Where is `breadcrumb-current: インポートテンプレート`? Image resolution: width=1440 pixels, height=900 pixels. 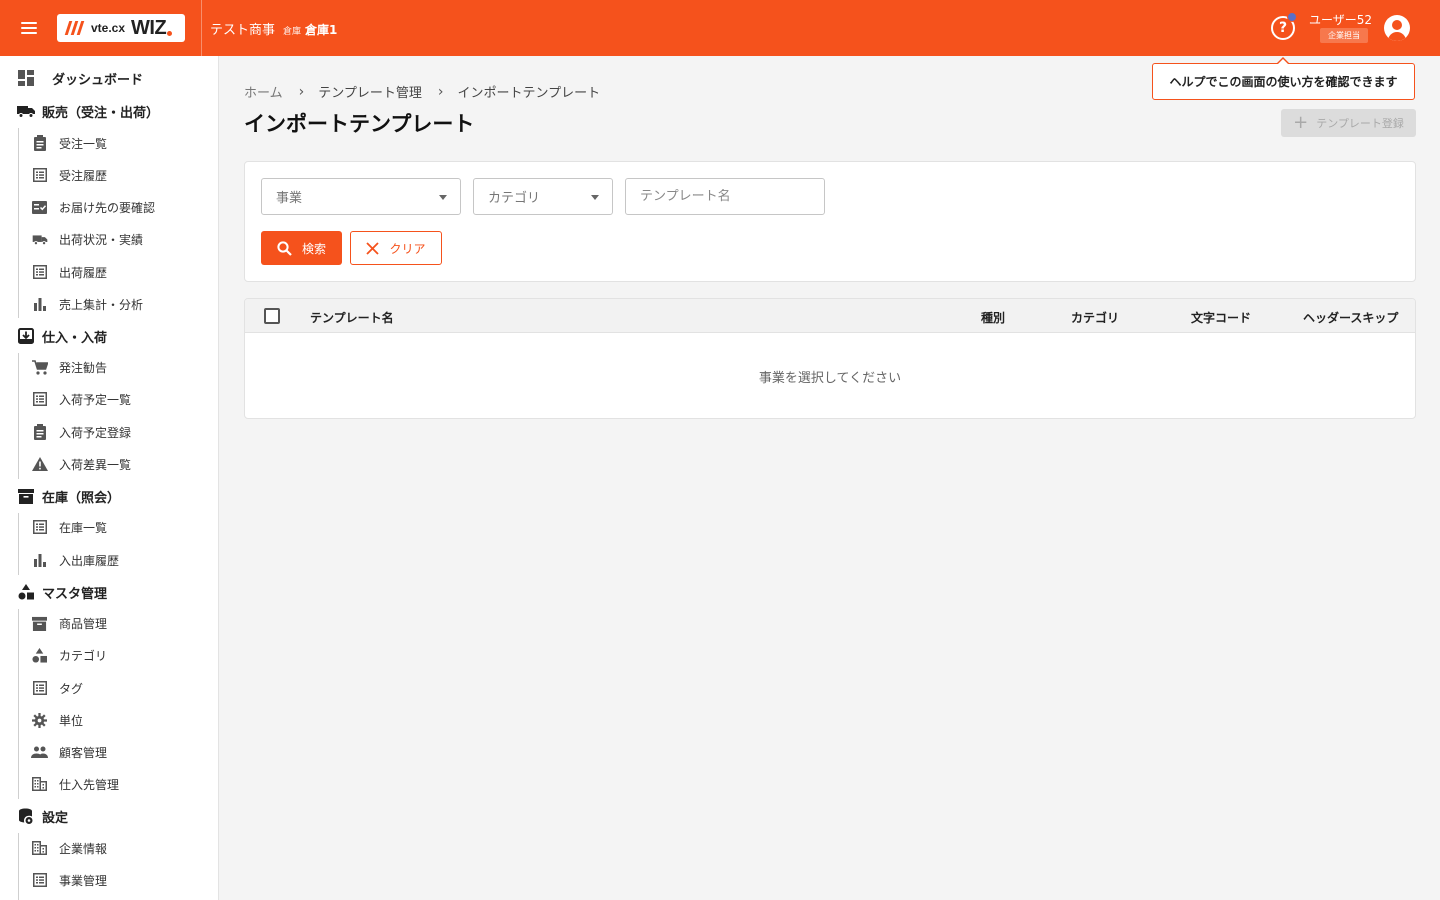 breadcrumb-current: インポートテンプレート is located at coordinates (529, 93).